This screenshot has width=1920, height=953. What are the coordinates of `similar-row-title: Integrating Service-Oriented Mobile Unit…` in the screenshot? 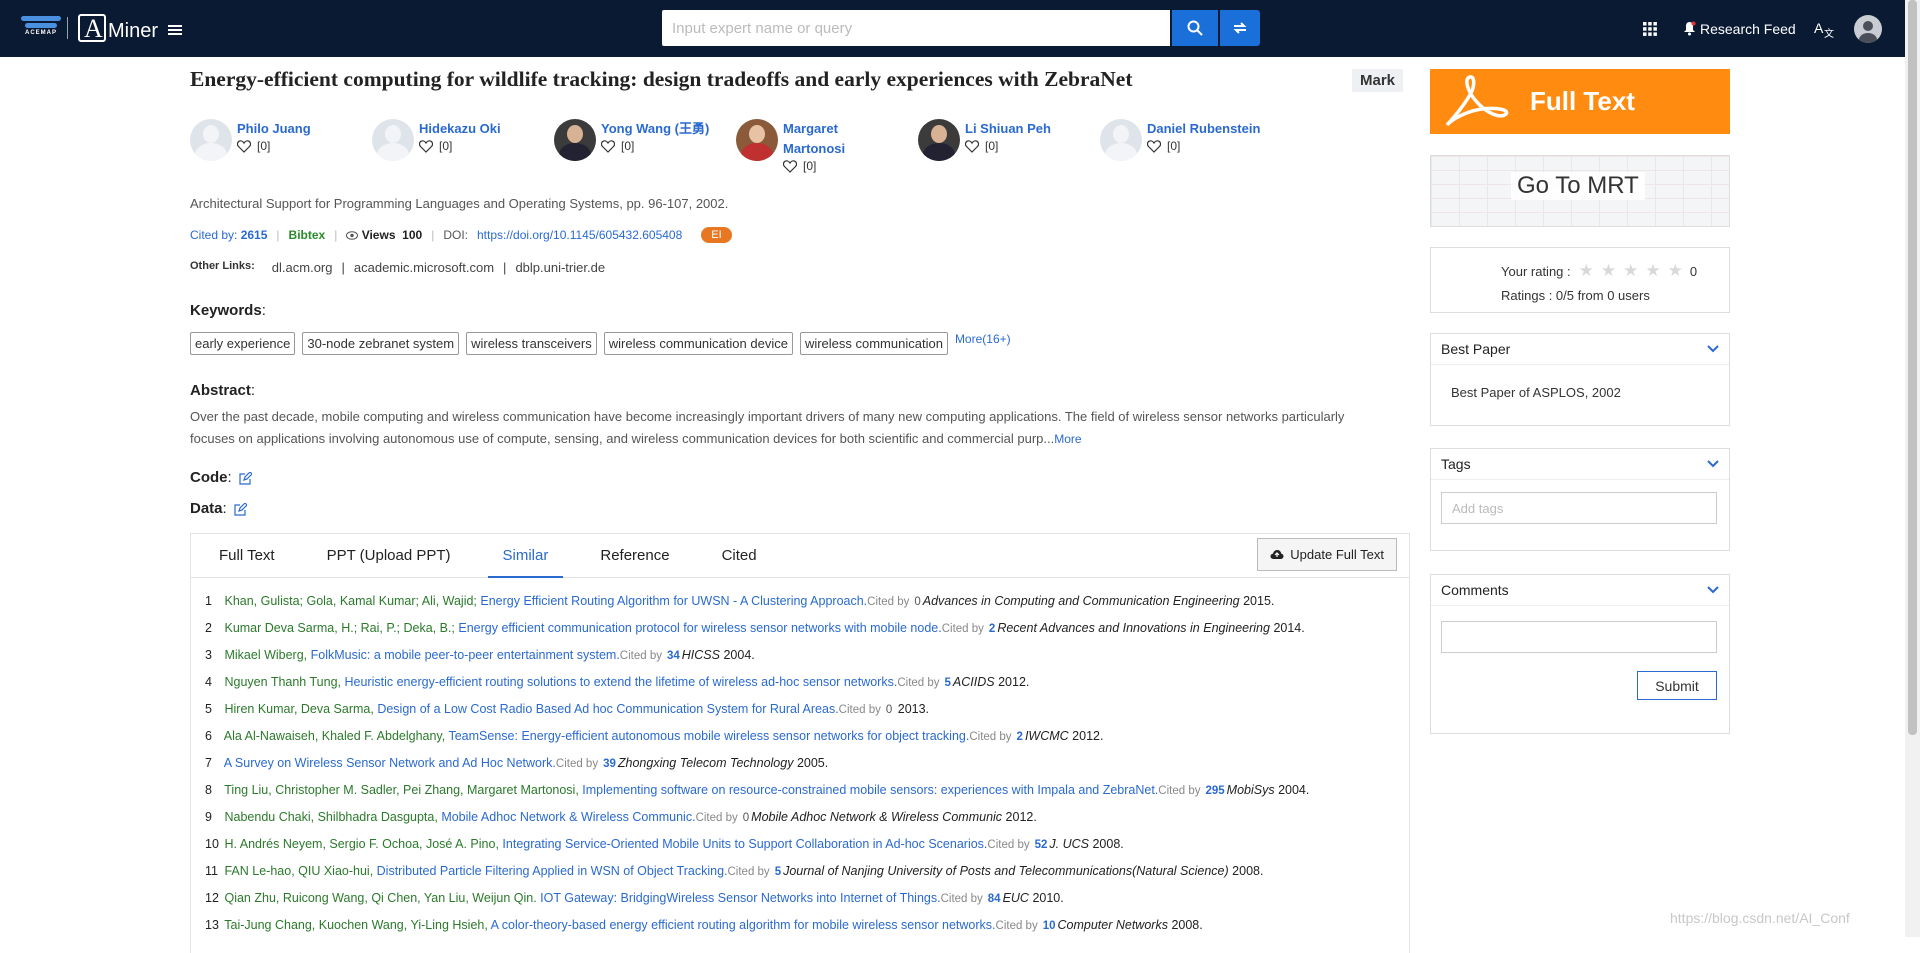 It's located at (744, 844).